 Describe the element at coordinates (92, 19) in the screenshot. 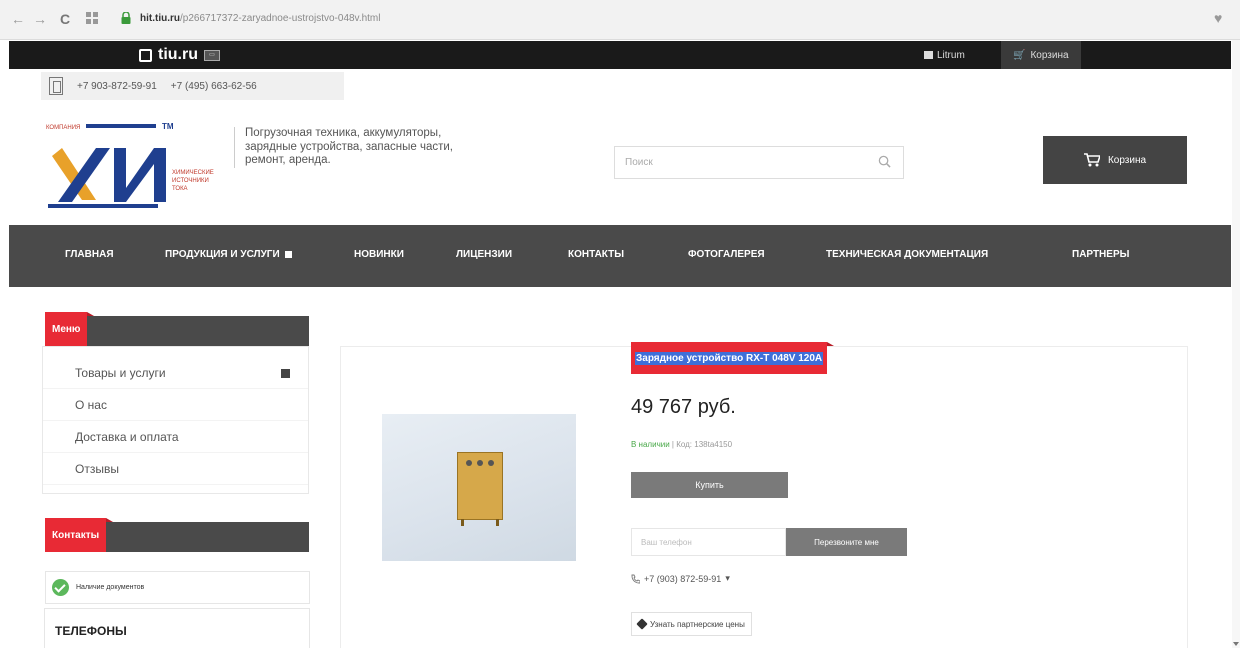

I see `apps-icon` at that location.